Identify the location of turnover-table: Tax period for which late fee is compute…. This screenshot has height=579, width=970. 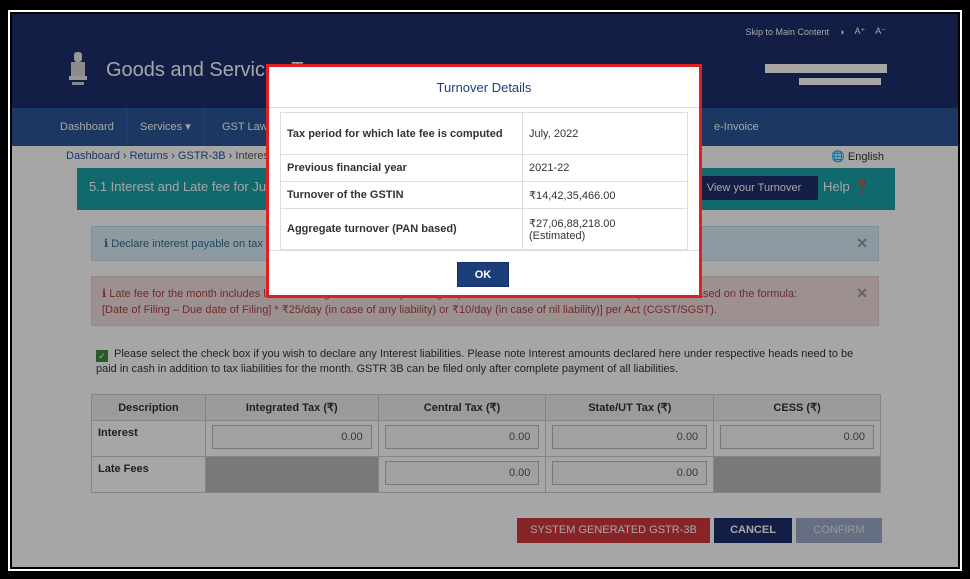
(484, 181).